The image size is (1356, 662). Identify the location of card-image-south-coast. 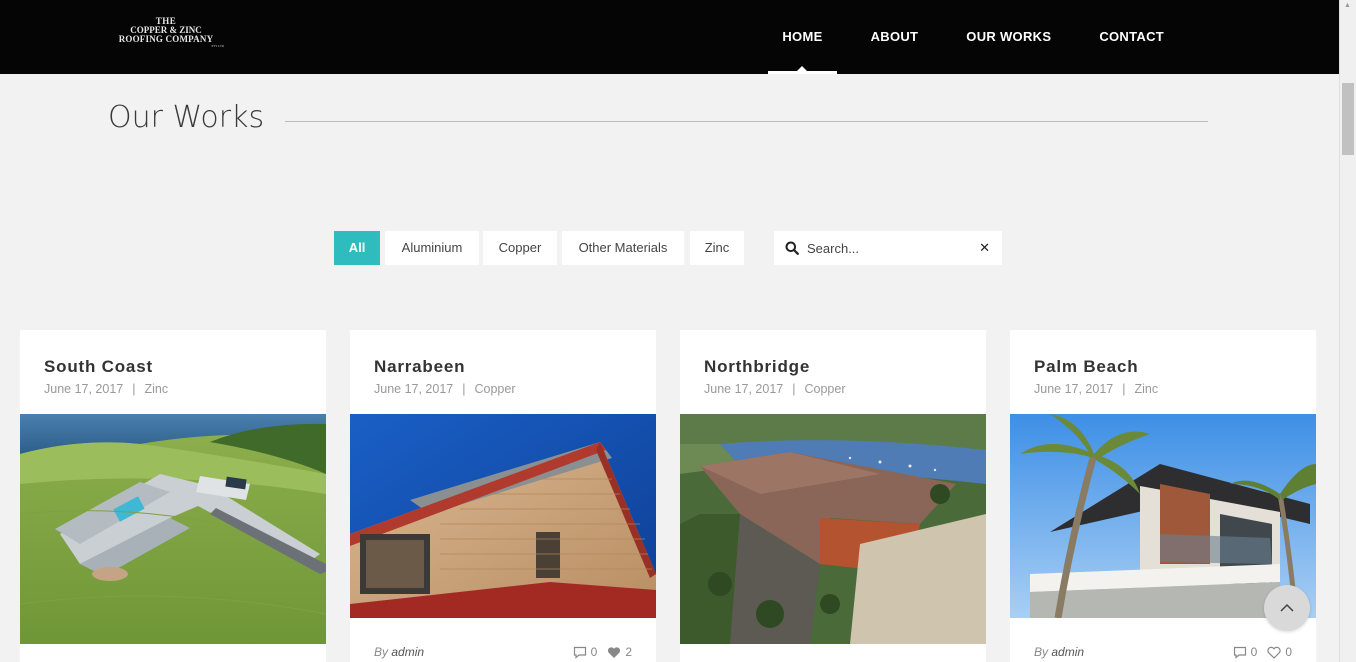
(173, 529).